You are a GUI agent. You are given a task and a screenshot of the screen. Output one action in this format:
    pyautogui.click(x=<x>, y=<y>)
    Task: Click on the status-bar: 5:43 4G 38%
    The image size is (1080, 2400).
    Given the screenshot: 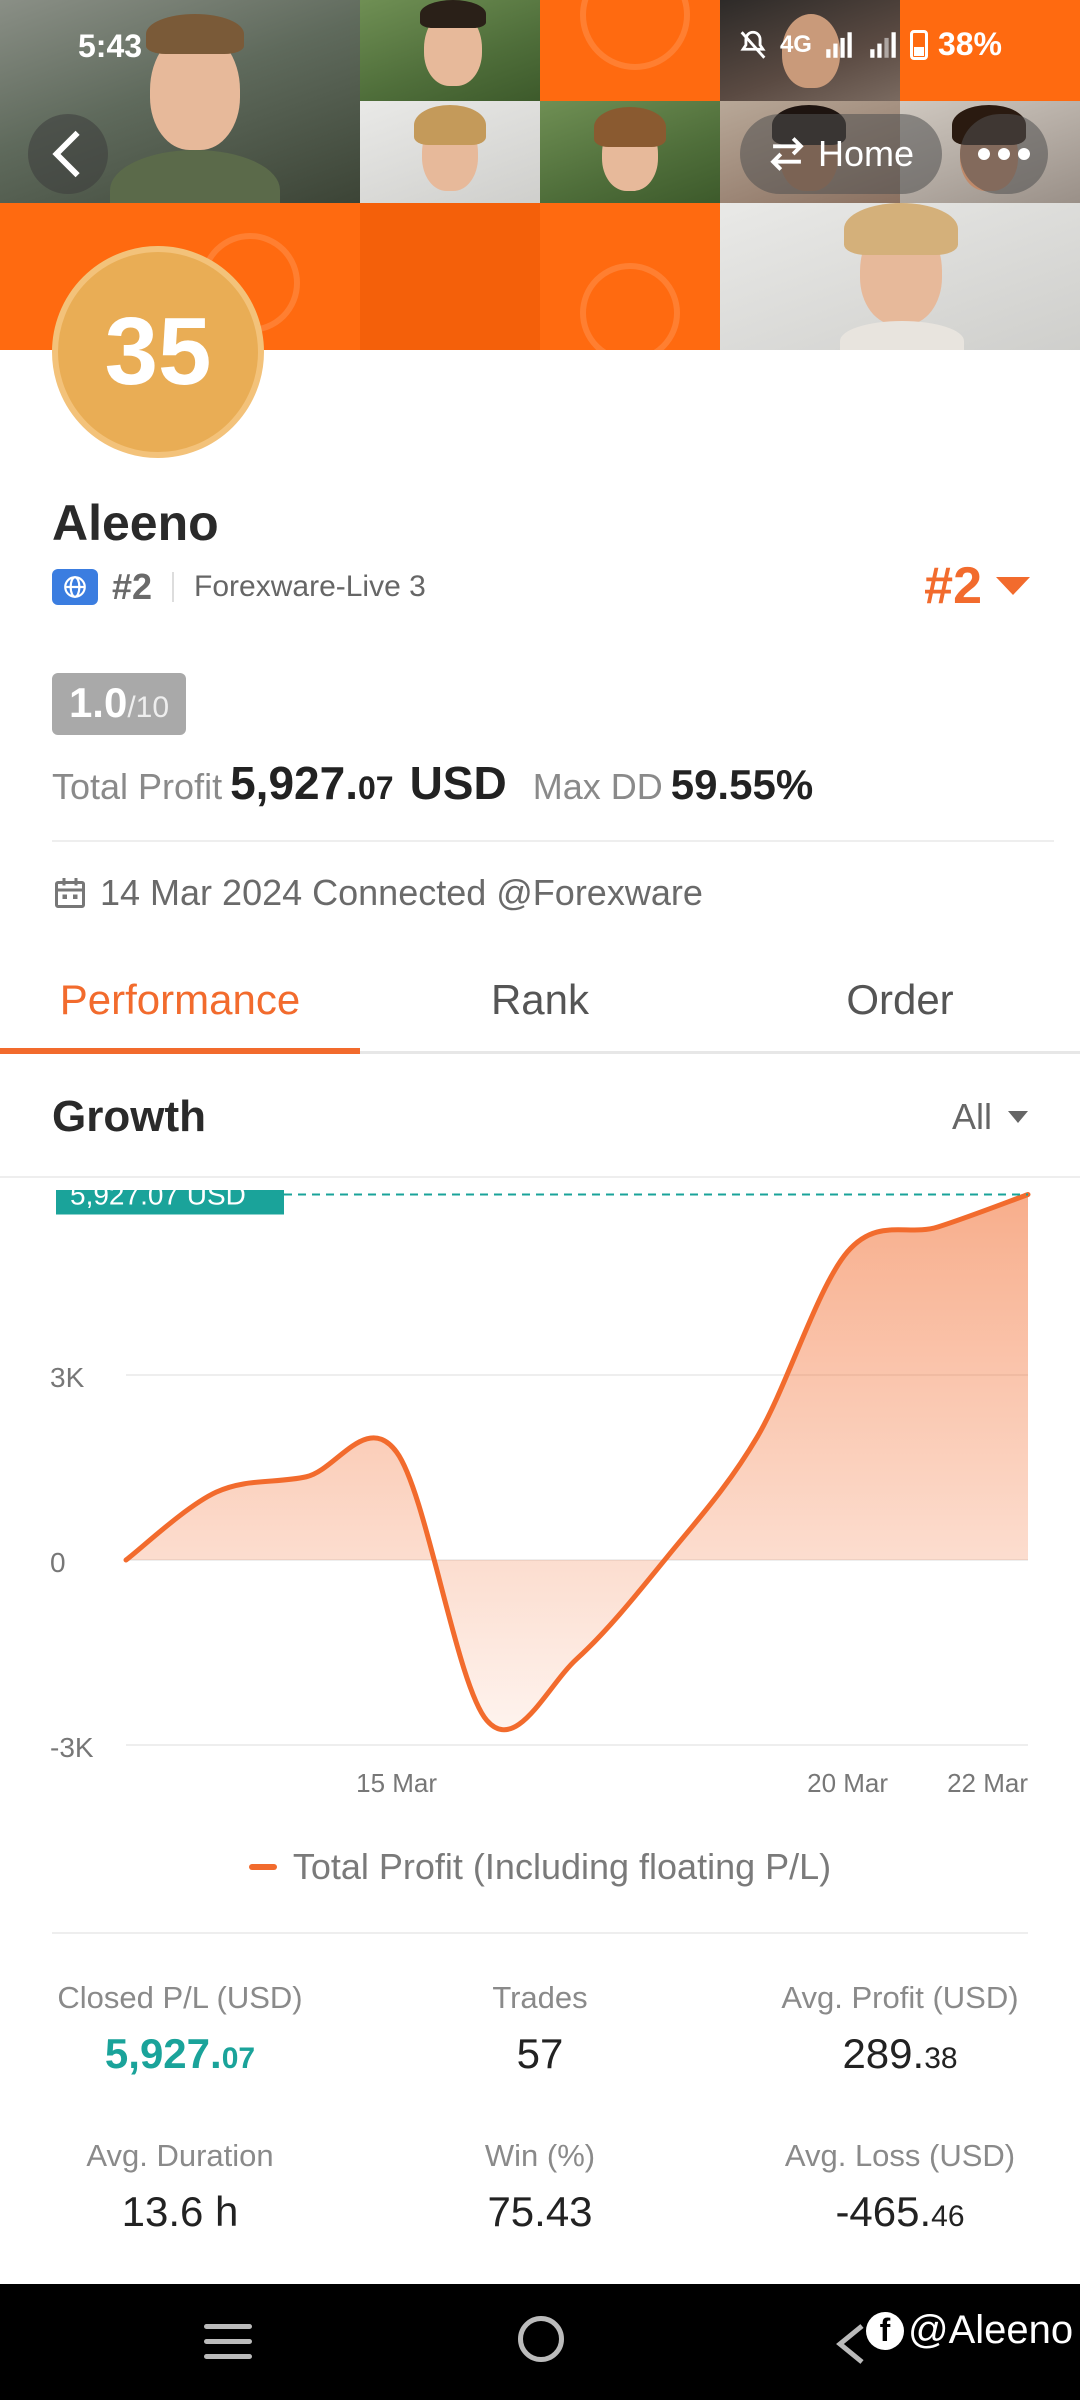 What is the action you would take?
    pyautogui.click(x=540, y=45)
    